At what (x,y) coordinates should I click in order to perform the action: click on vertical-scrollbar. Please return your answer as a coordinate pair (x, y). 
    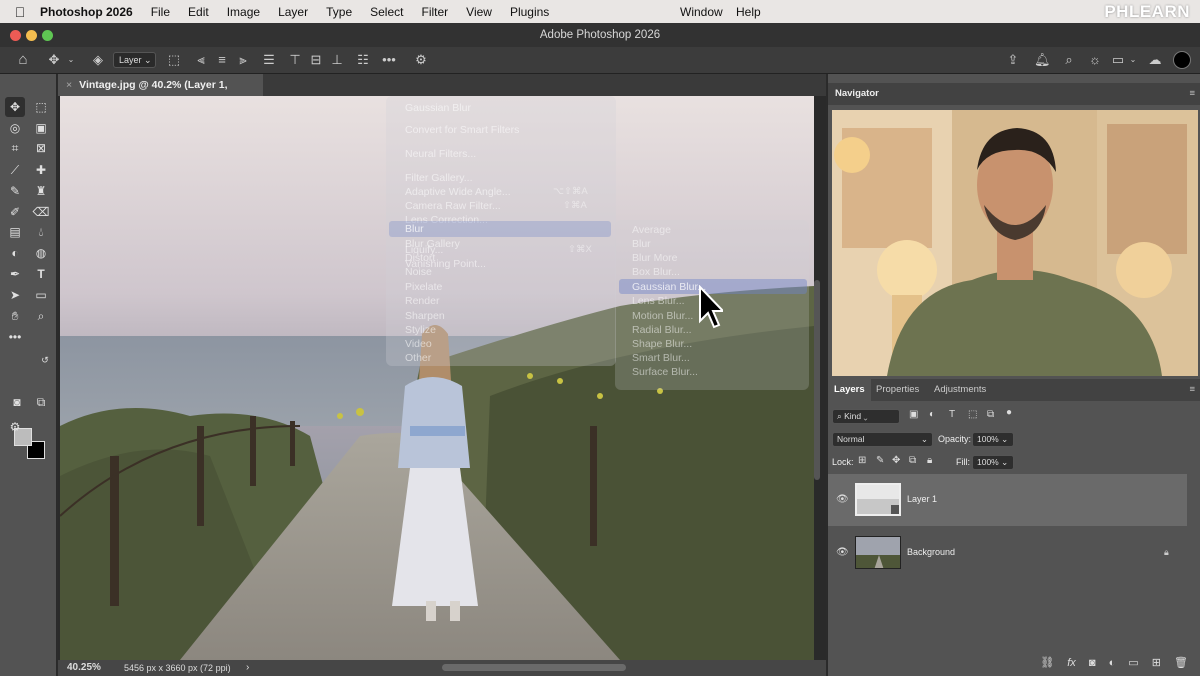
    Looking at the image, I should click on (817, 380).